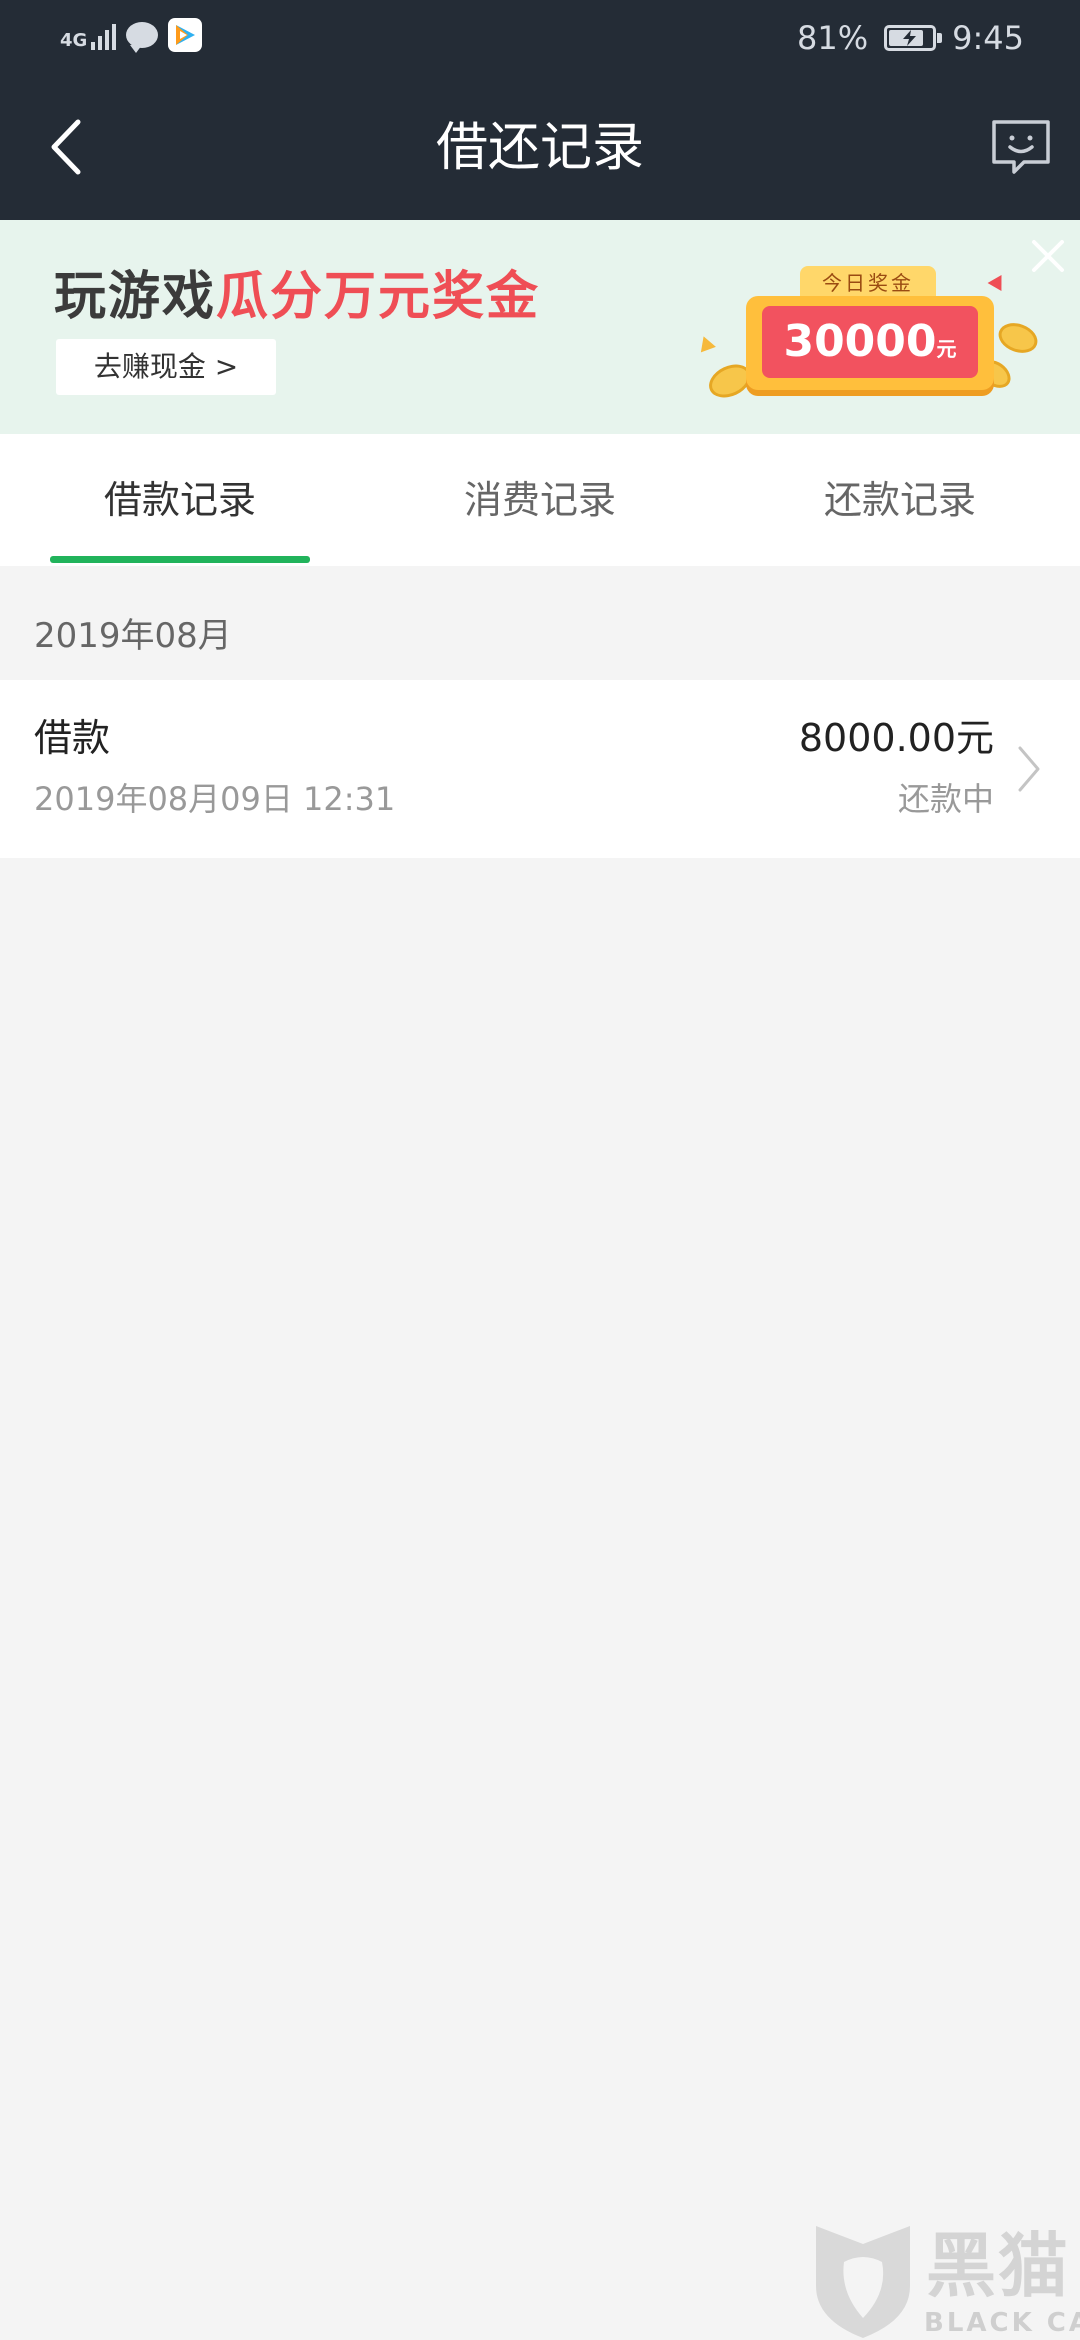 This screenshot has width=1080, height=2340. What do you see at coordinates (142, 37) in the screenshot?
I see `message-bubble-icon` at bounding box center [142, 37].